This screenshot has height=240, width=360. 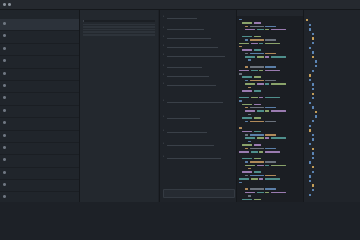 What do you see at coordinates (4, 4) in the screenshot?
I see `menu-icon` at bounding box center [4, 4].